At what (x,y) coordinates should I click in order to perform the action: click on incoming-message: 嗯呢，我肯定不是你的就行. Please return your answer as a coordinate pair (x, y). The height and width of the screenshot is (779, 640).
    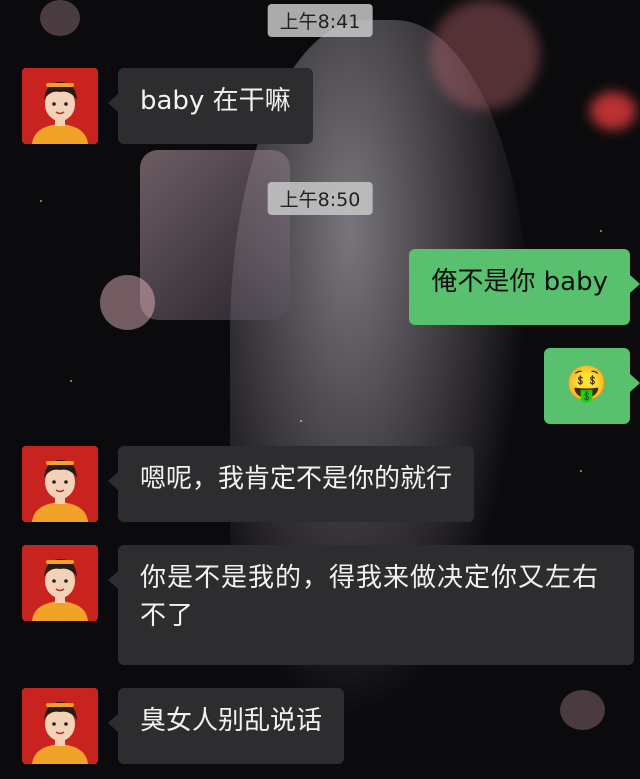
    Looking at the image, I should click on (291, 484).